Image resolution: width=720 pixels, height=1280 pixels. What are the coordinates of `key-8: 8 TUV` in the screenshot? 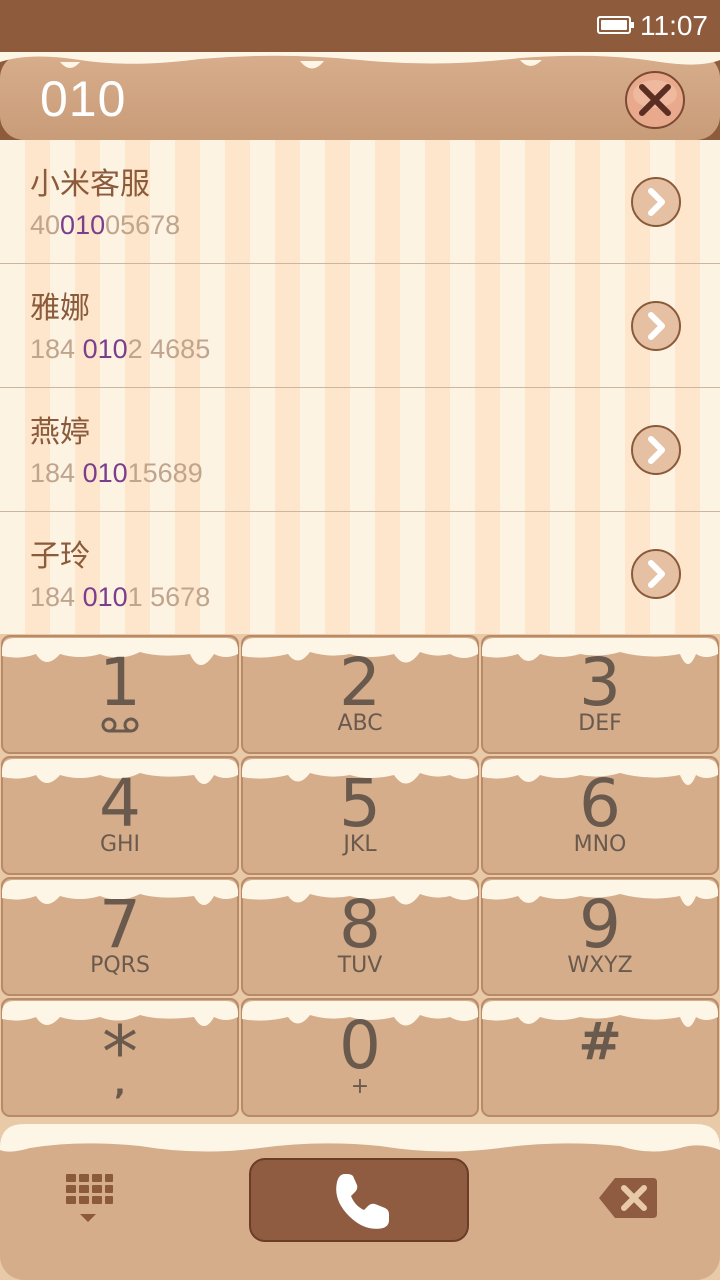 It's located at (360, 936).